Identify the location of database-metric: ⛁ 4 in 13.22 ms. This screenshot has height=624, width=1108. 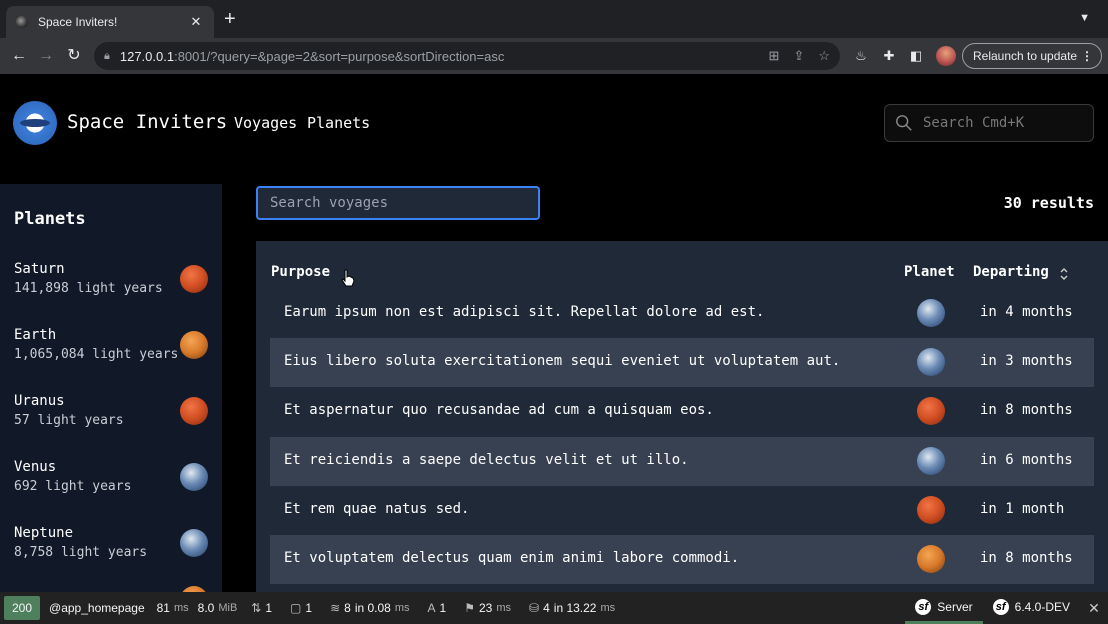
(572, 608).